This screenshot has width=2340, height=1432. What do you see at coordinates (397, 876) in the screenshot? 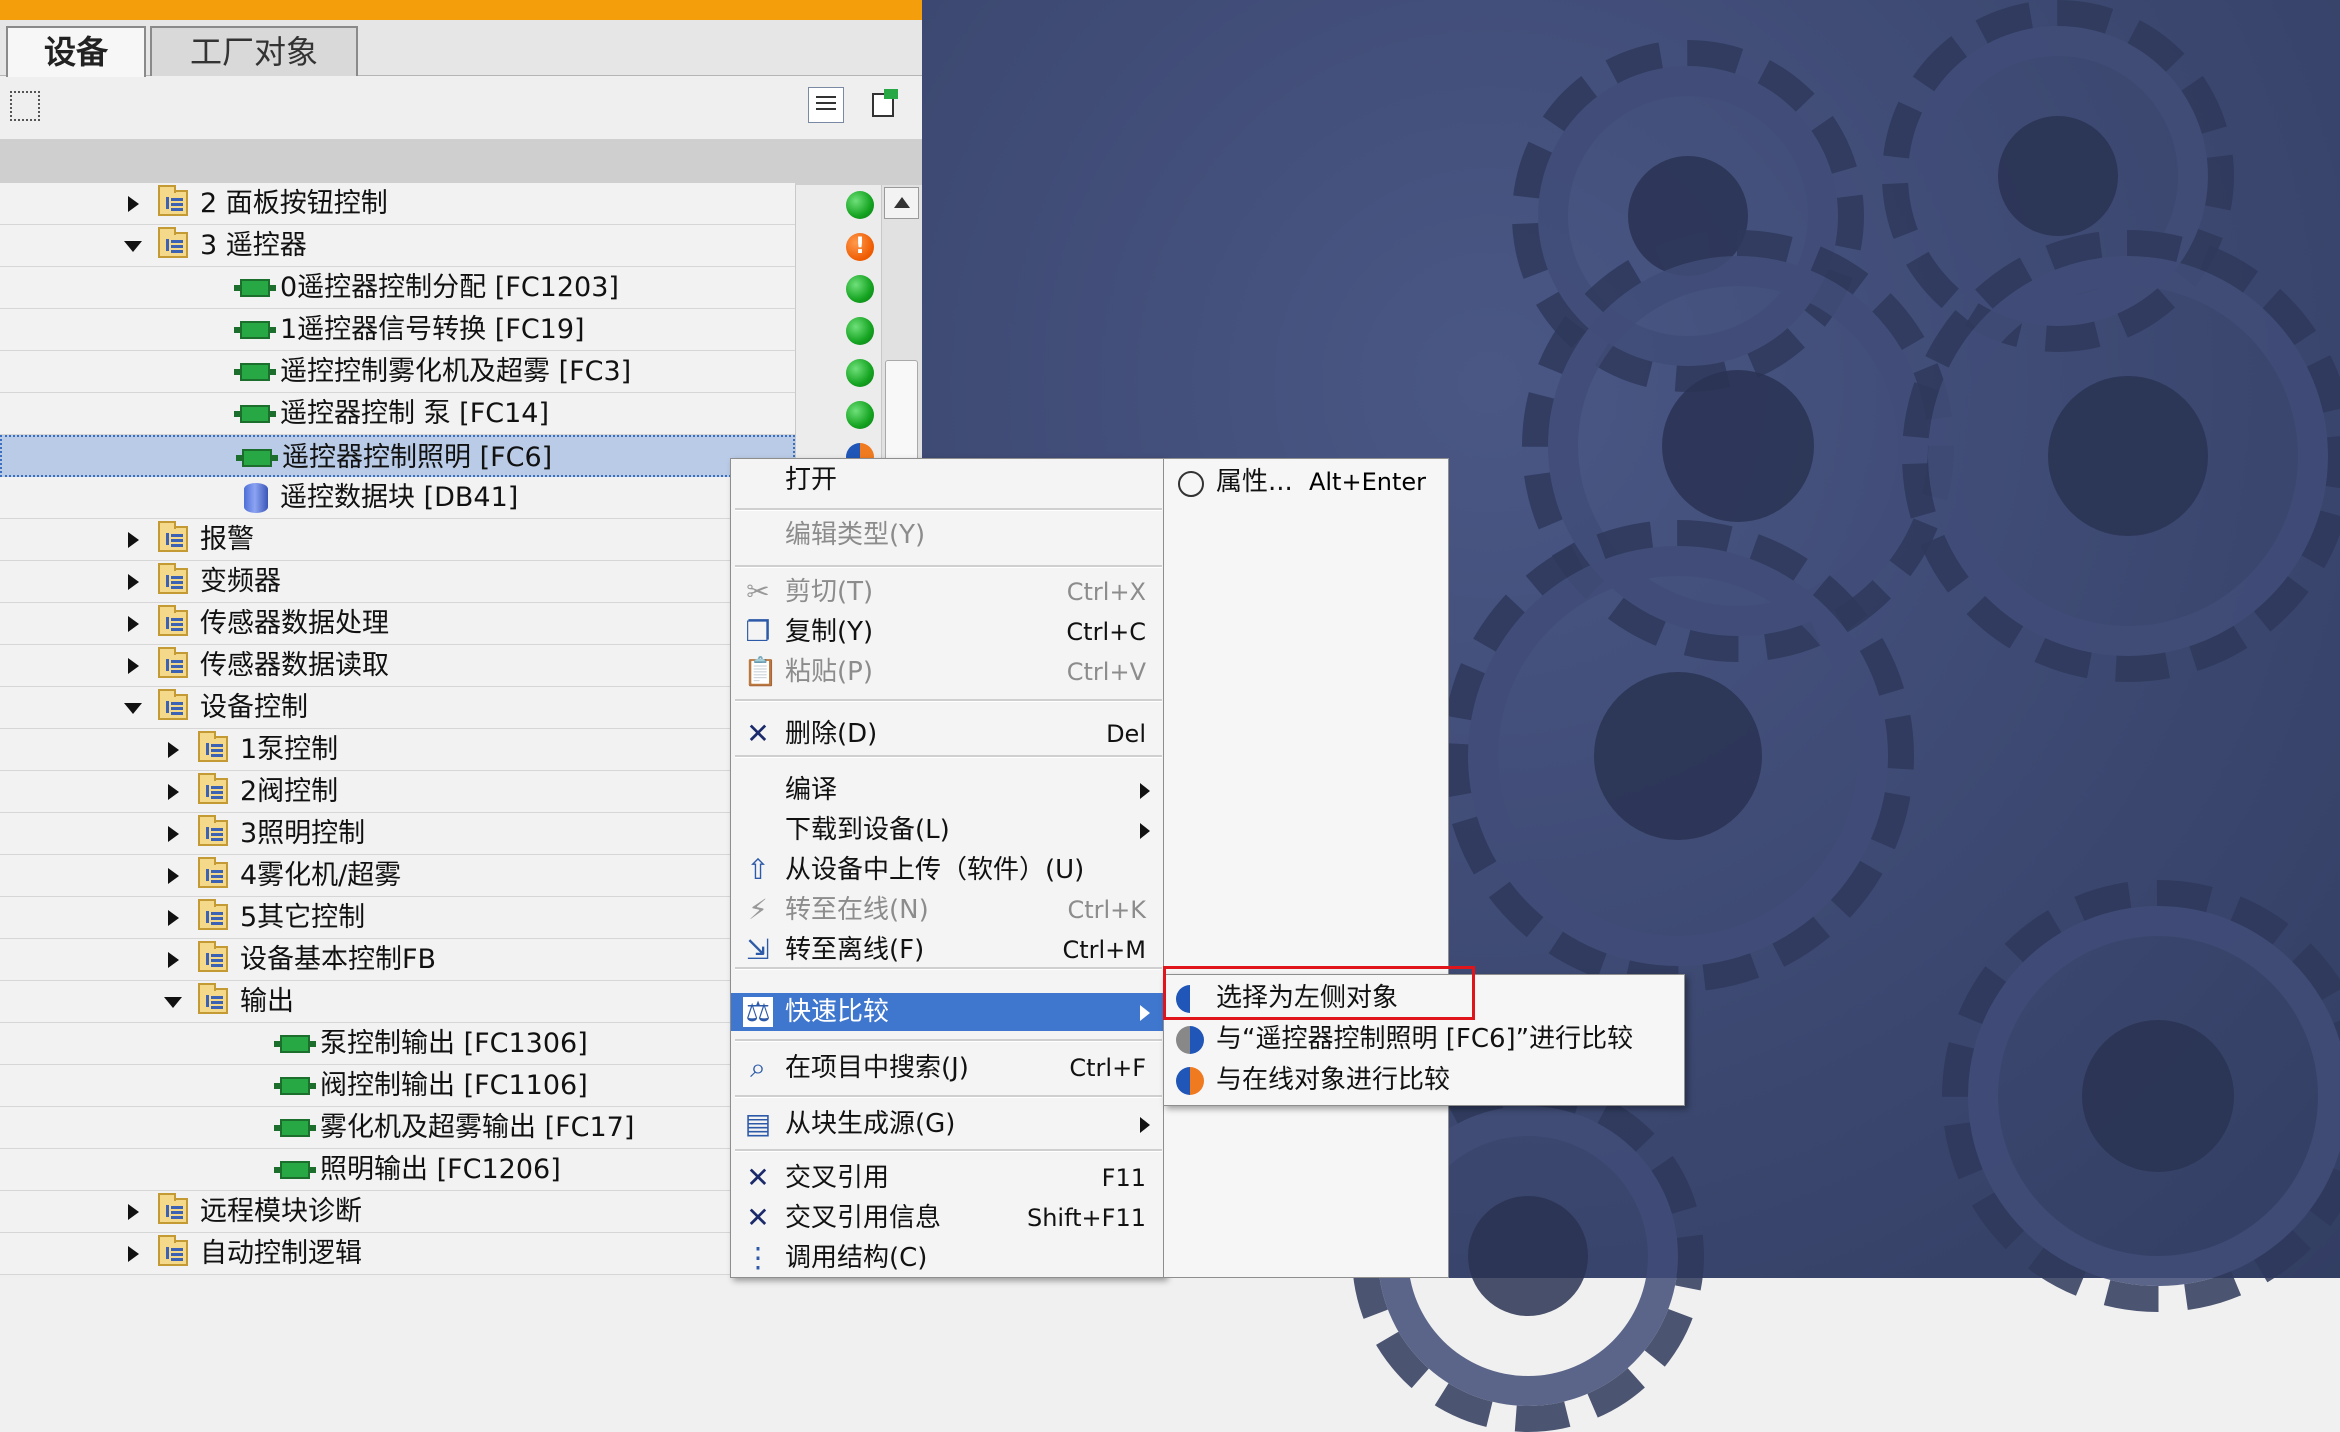
I see `tree-row: 4雾化机/超雾` at bounding box center [397, 876].